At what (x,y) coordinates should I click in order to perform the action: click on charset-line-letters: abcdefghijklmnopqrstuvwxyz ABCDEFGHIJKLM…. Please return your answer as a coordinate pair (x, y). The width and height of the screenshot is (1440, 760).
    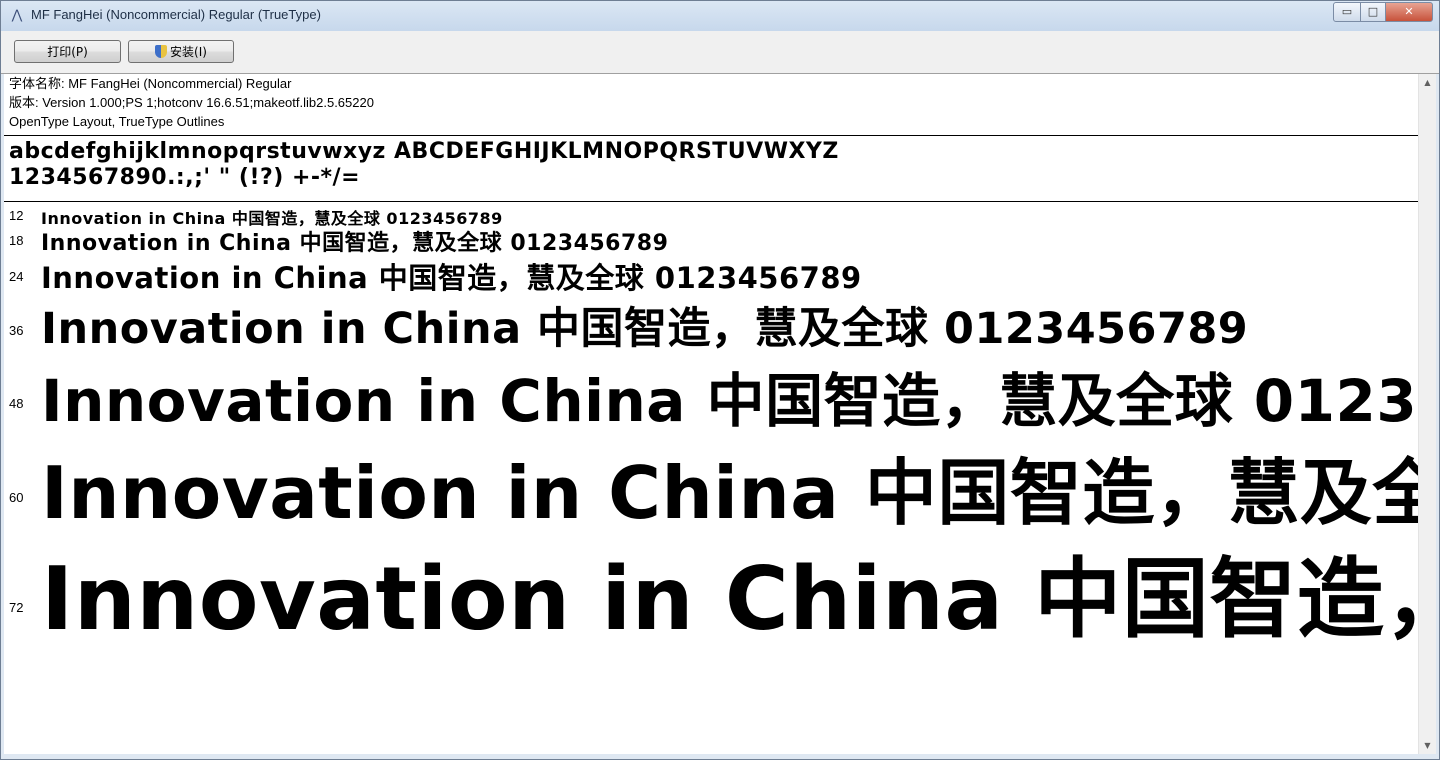
    Looking at the image, I should click on (424, 151).